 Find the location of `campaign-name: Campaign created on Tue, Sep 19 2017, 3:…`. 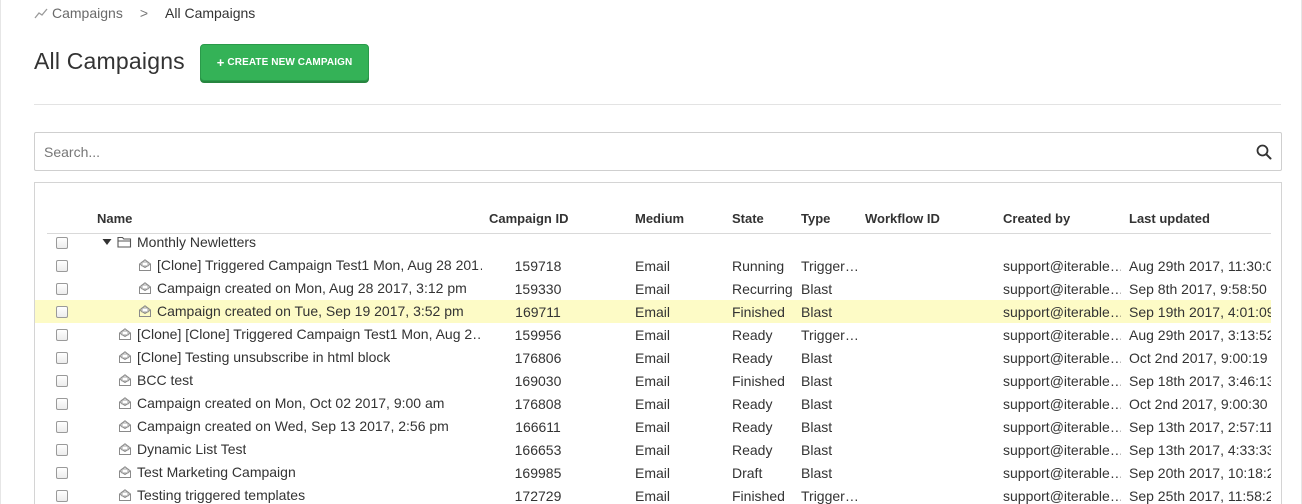

campaign-name: Campaign created on Tue, Sep 19 2017, 3:… is located at coordinates (310, 311).